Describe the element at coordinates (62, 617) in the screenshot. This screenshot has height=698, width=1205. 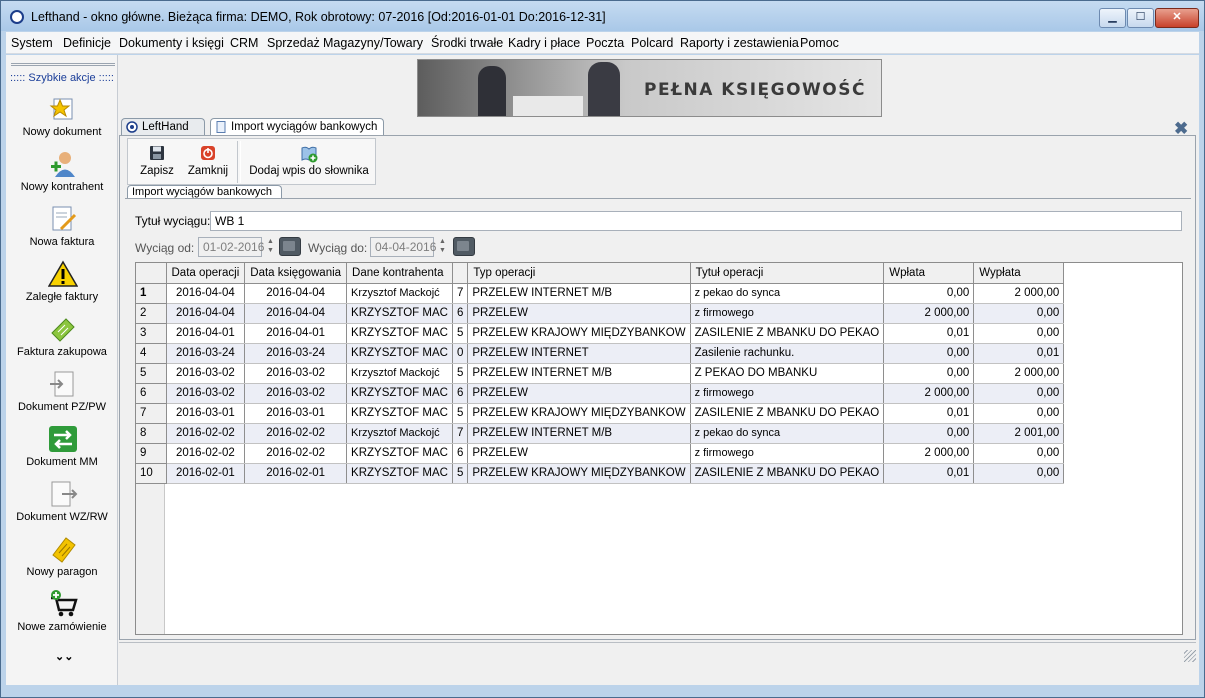
I see `sidebar-item-nowe-zamowienie: Nowe zamówienie` at that location.